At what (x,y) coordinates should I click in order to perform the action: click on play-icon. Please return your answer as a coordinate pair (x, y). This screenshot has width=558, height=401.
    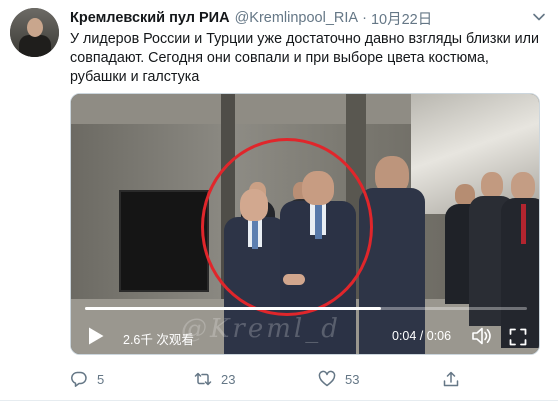
    Looking at the image, I should click on (96, 336).